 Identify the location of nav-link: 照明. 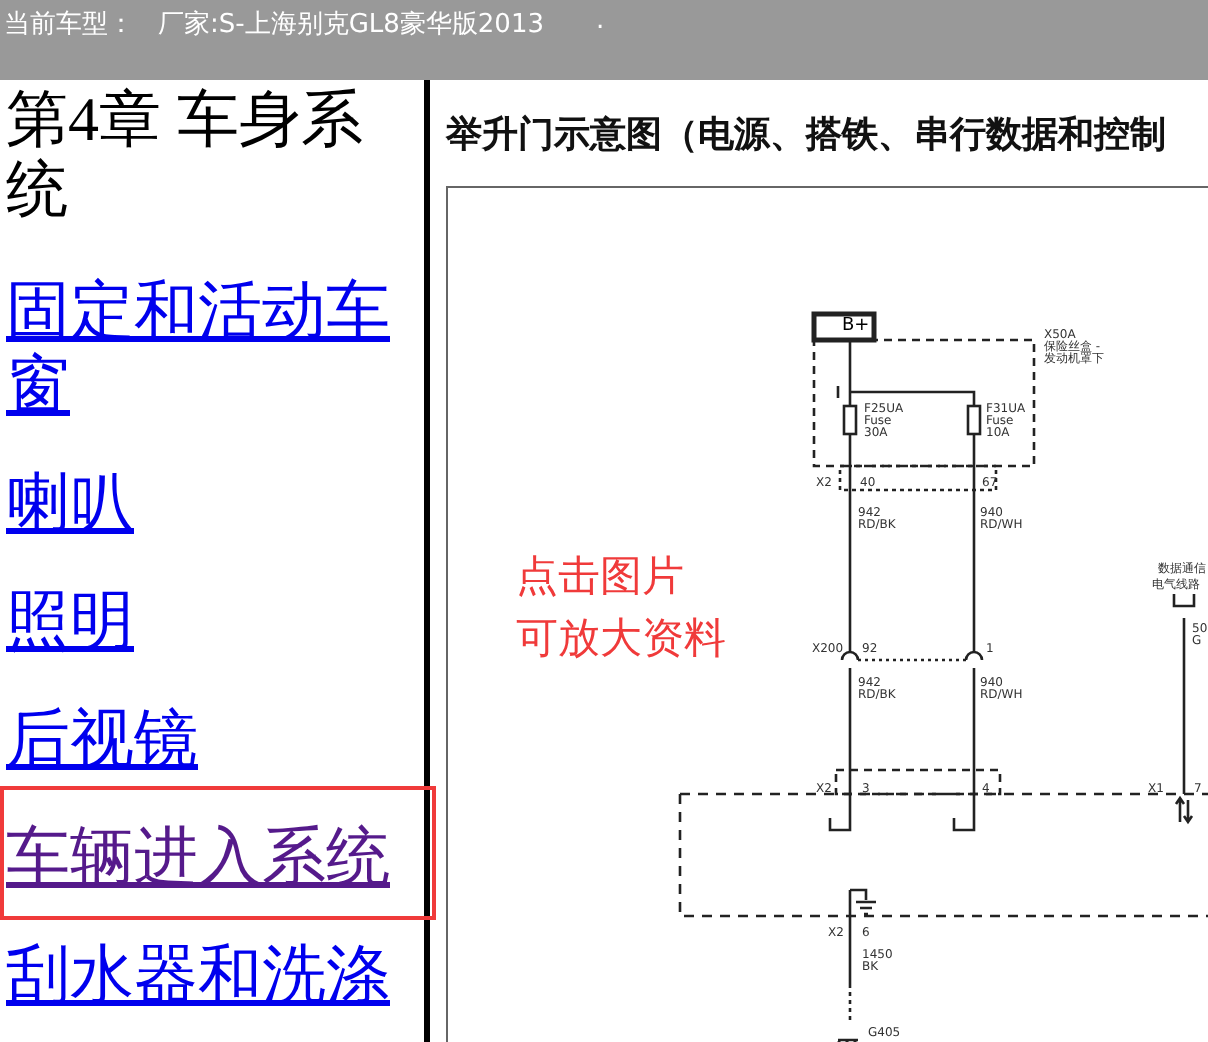
(206, 621).